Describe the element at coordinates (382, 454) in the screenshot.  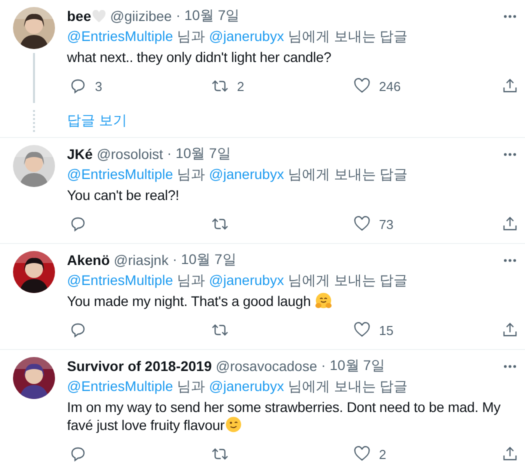
I see `like-count: 2` at that location.